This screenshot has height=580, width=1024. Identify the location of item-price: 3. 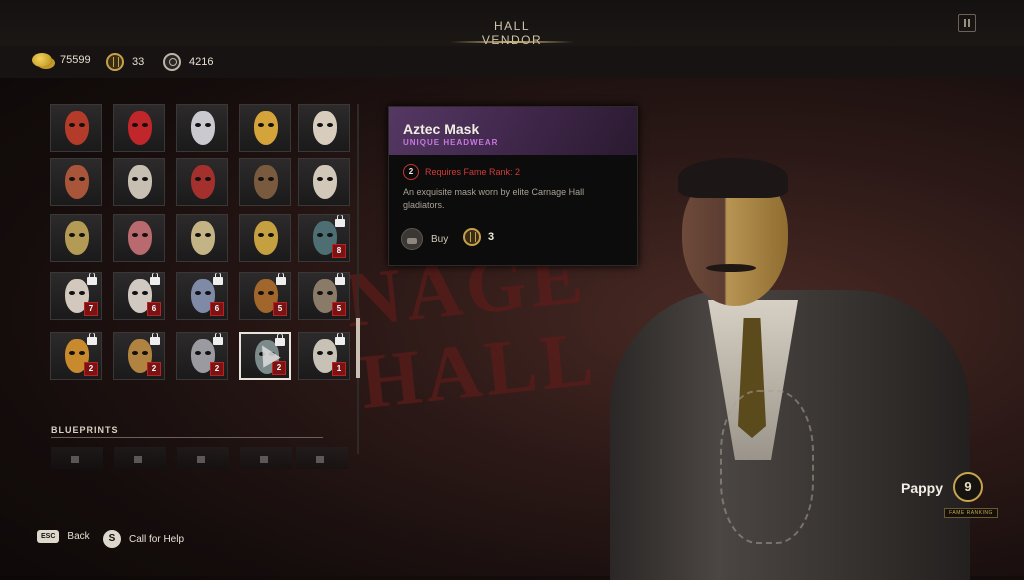
(478, 237).